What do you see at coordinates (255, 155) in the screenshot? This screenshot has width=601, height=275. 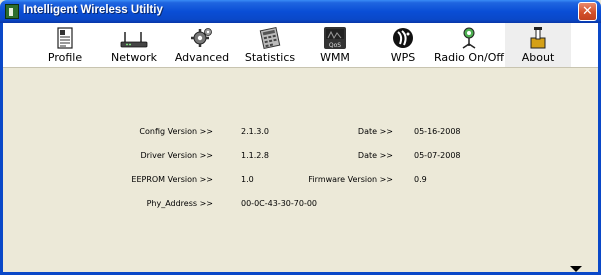 I see `driver-version-value: 1.1.2.8` at bounding box center [255, 155].